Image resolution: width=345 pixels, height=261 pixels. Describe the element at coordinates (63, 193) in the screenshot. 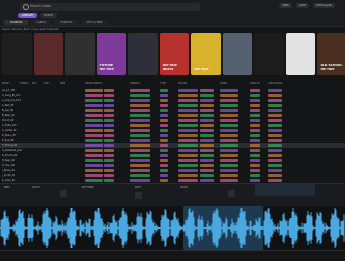

I see `sync-button` at that location.